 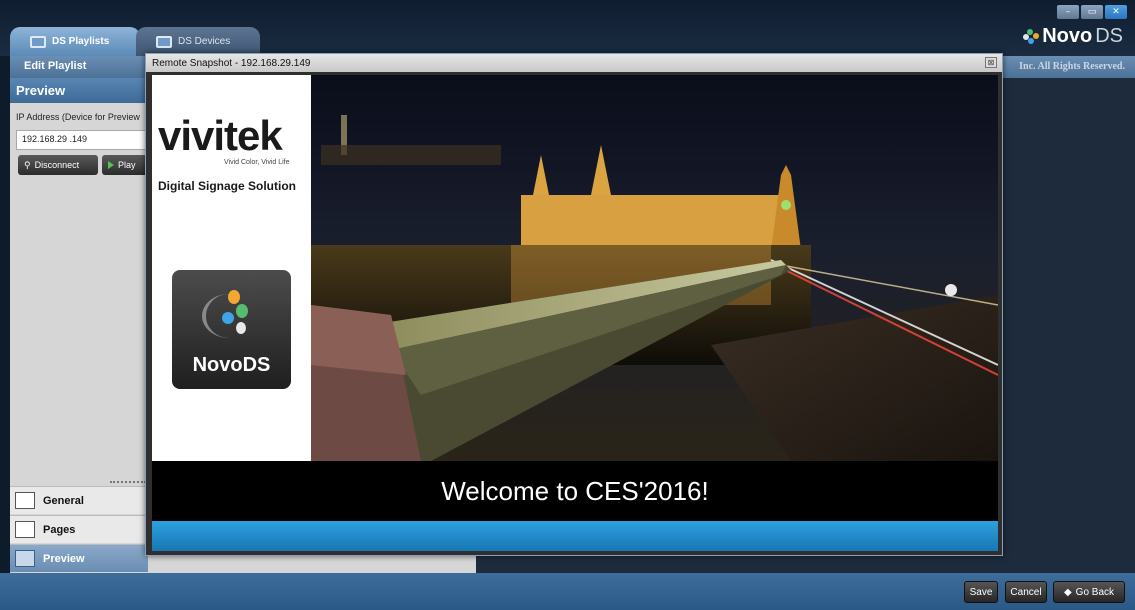 What do you see at coordinates (231, 63) in the screenshot?
I see `dialog-title: Remote Snapshot - 192.168.29.149` at bounding box center [231, 63].